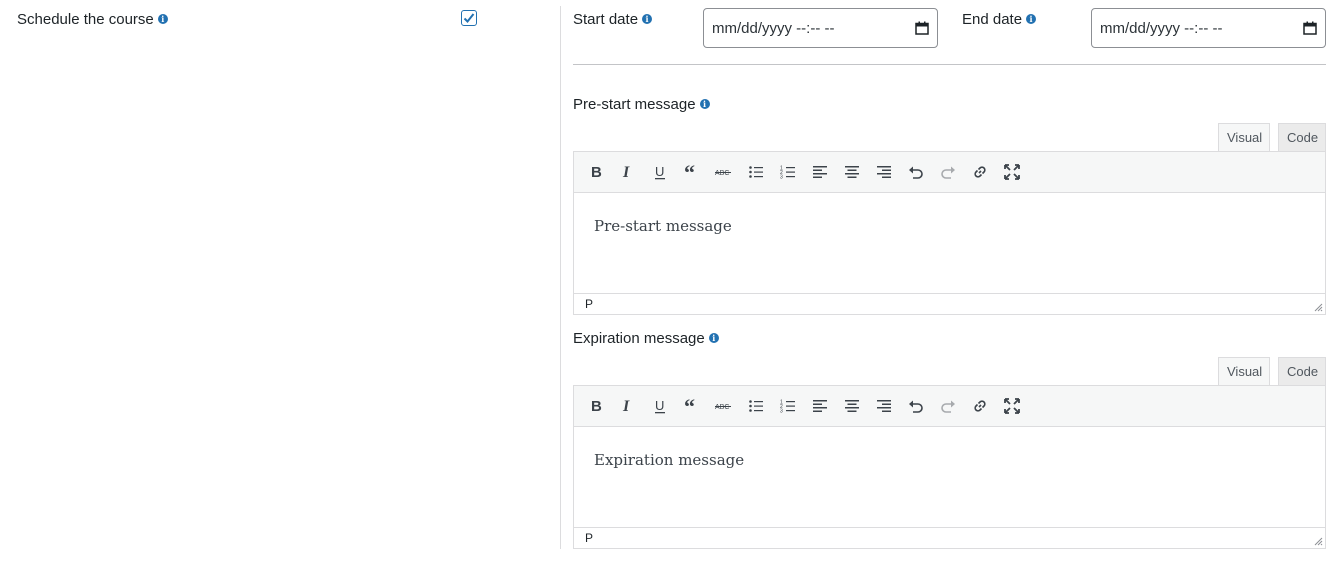 This screenshot has height=562, width=1340. I want to click on editor-content: Pre-start message, so click(949, 243).